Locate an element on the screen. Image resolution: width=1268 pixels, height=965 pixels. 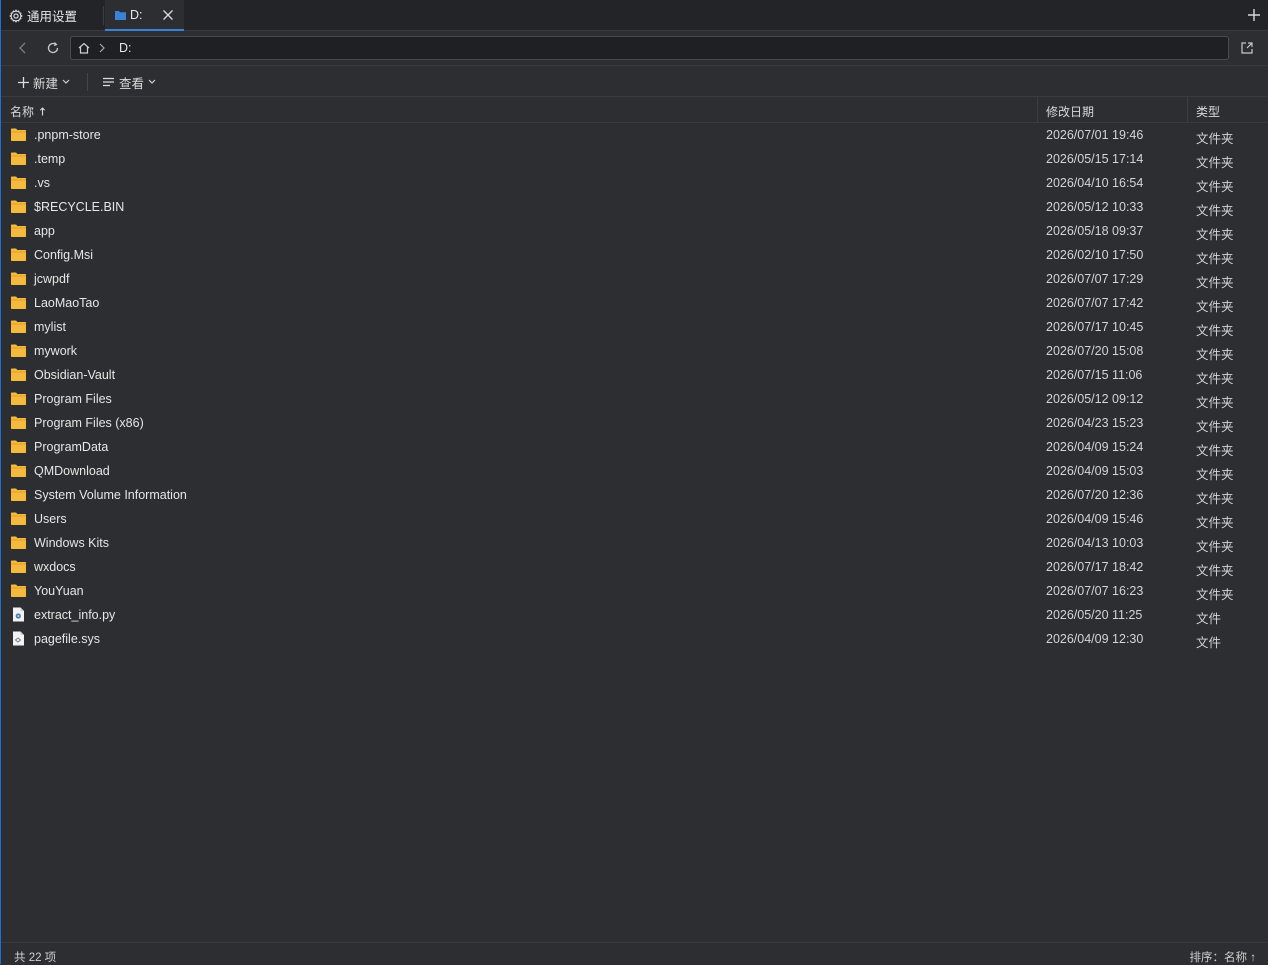
file-modified-date: 2026/05/20 11:25 is located at coordinates (1094, 615).